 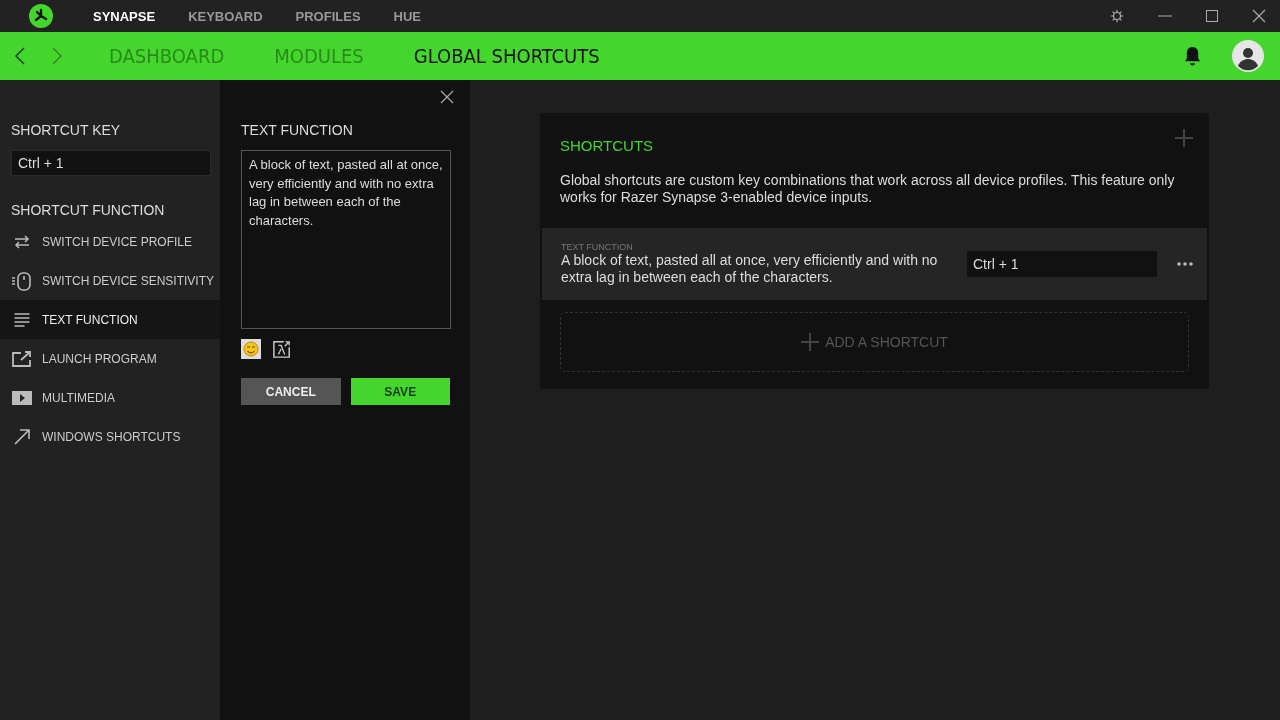 What do you see at coordinates (868, 189) in the screenshot?
I see `card-description: Global shortcuts are custom key combinations that work across all device profiles. This feature only works for Razer Synapse 3-enabled device inputs.` at bounding box center [868, 189].